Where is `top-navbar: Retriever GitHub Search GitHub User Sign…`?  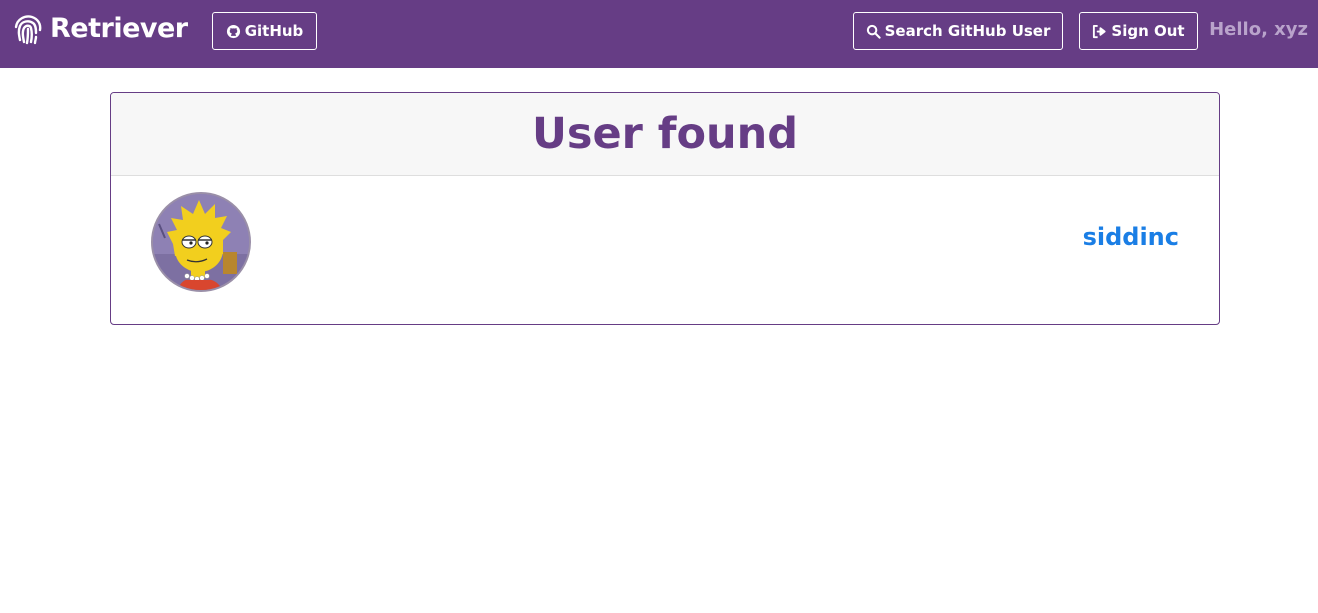 top-navbar: Retriever GitHub Search GitHub User Sign… is located at coordinates (659, 34).